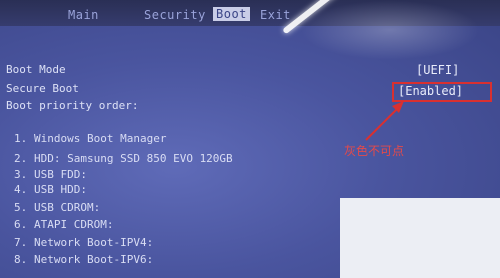  Describe the element at coordinates (420, 238) in the screenshot. I see `screen-glare-bottom-right` at that location.